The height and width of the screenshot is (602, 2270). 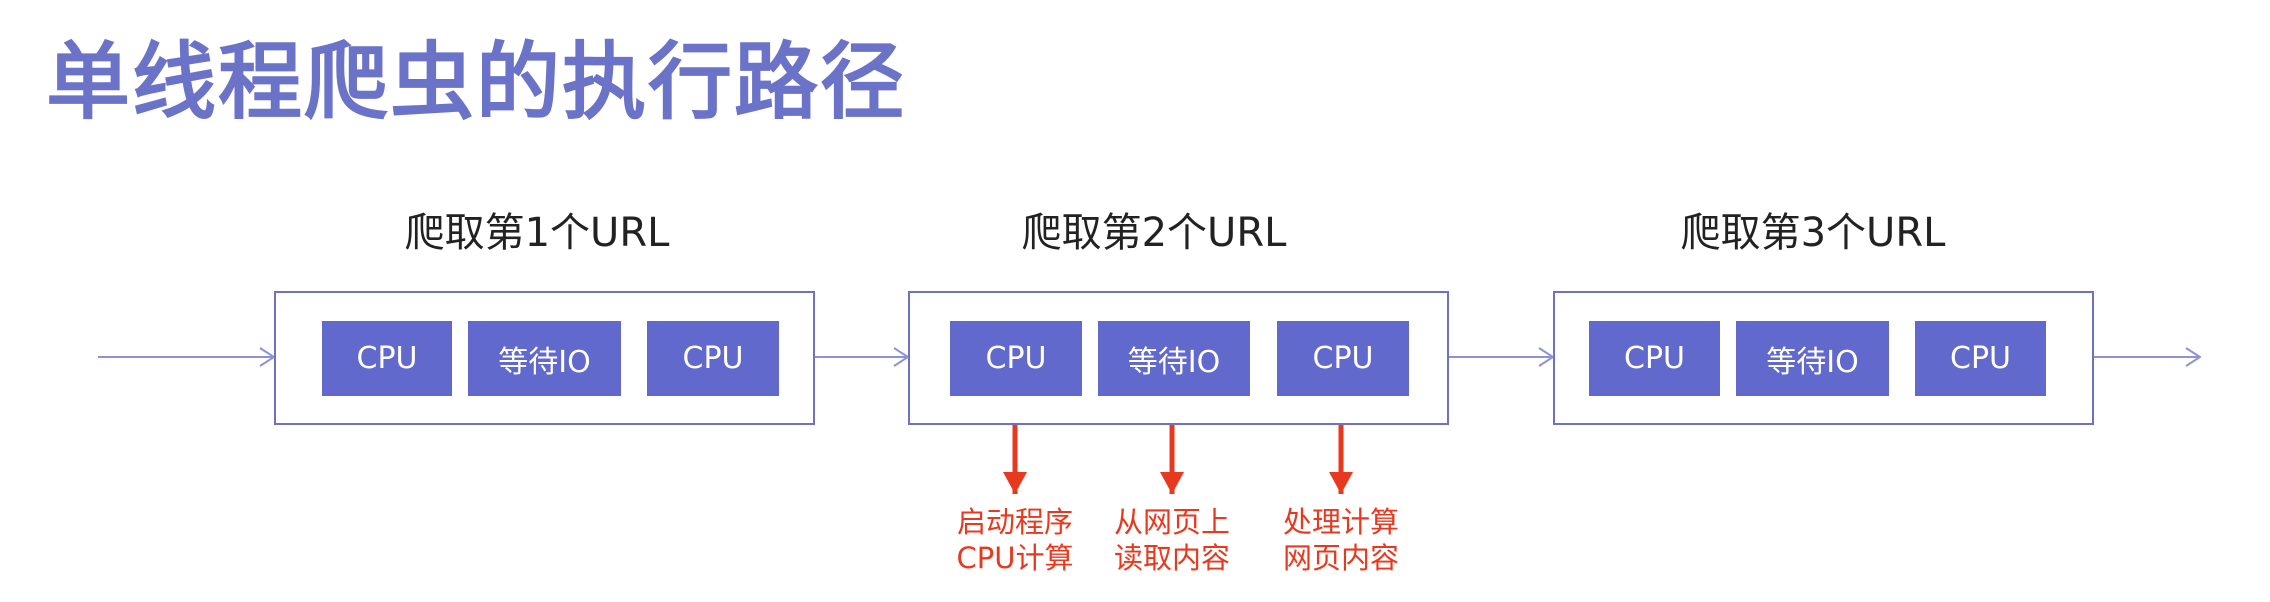 I want to click on group-box-url-1: CPU 等待IO CPU, so click(x=544, y=358).